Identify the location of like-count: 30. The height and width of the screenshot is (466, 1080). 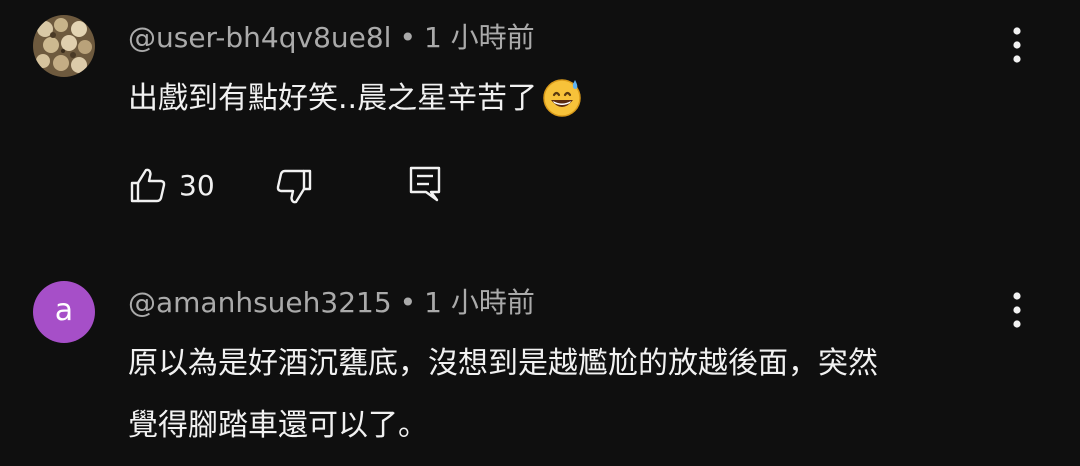
(197, 185).